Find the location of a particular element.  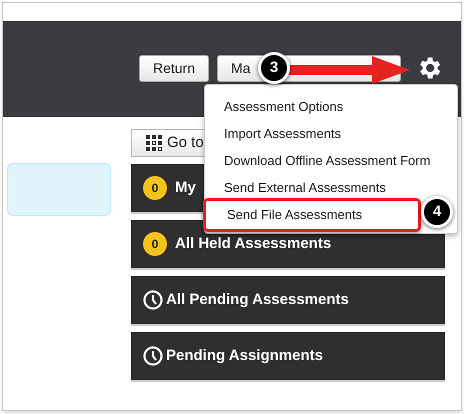

arrow-icon is located at coordinates (348, 70).